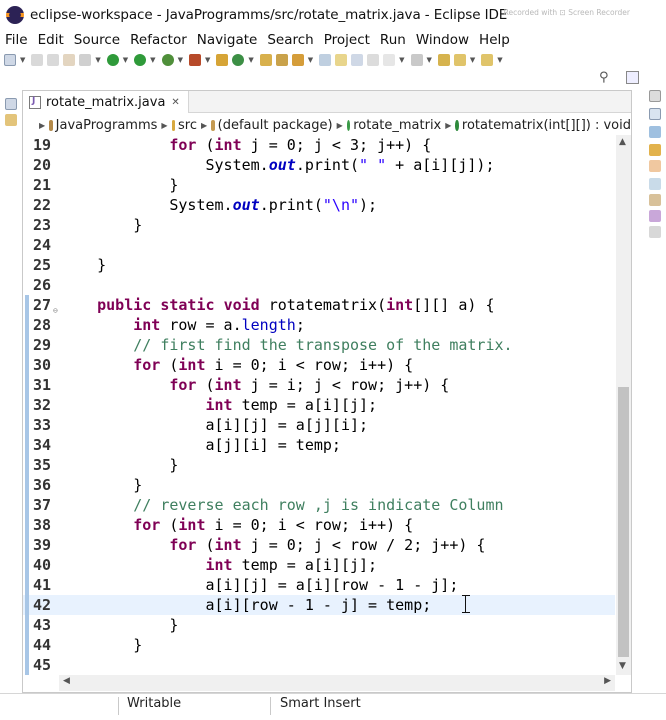 This screenshot has height=720, width=666. What do you see at coordinates (487, 60) in the screenshot?
I see `forward-icon` at bounding box center [487, 60].